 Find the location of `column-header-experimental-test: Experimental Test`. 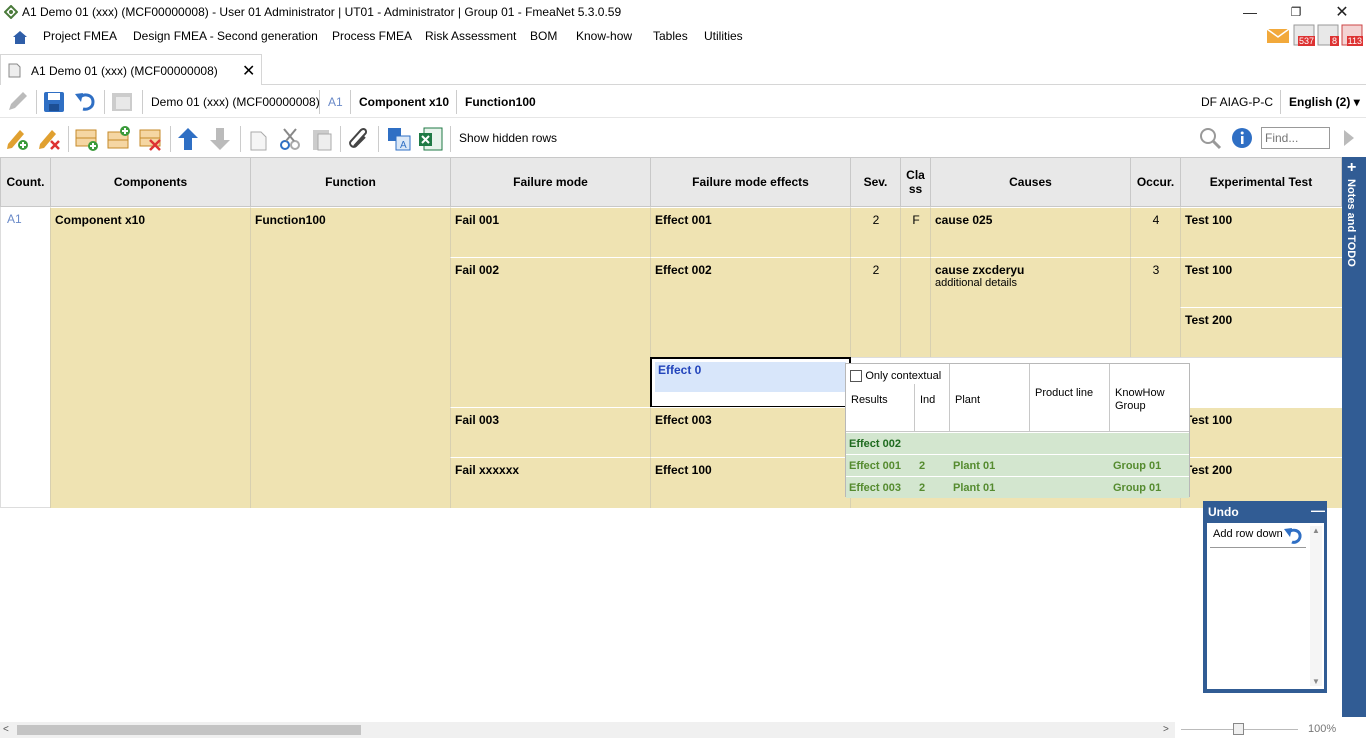

column-header-experimental-test: Experimental Test is located at coordinates (1261, 182).